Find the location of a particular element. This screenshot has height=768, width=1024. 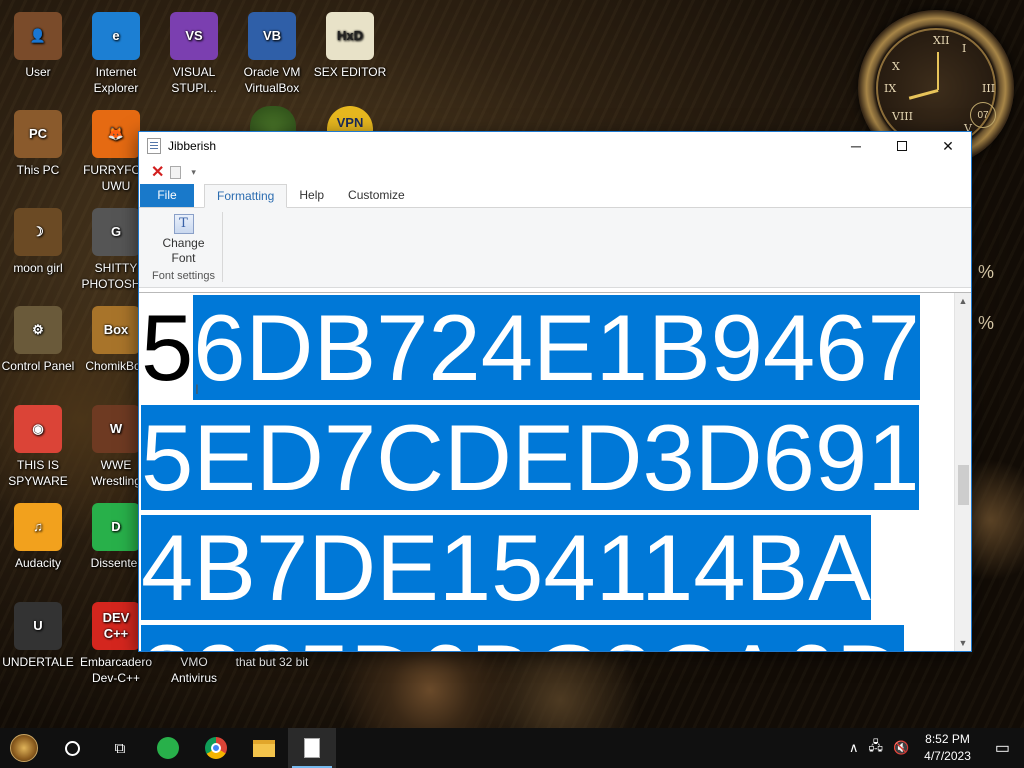

editor-line: 56DB724E1B9467 is located at coordinates (549, 348).